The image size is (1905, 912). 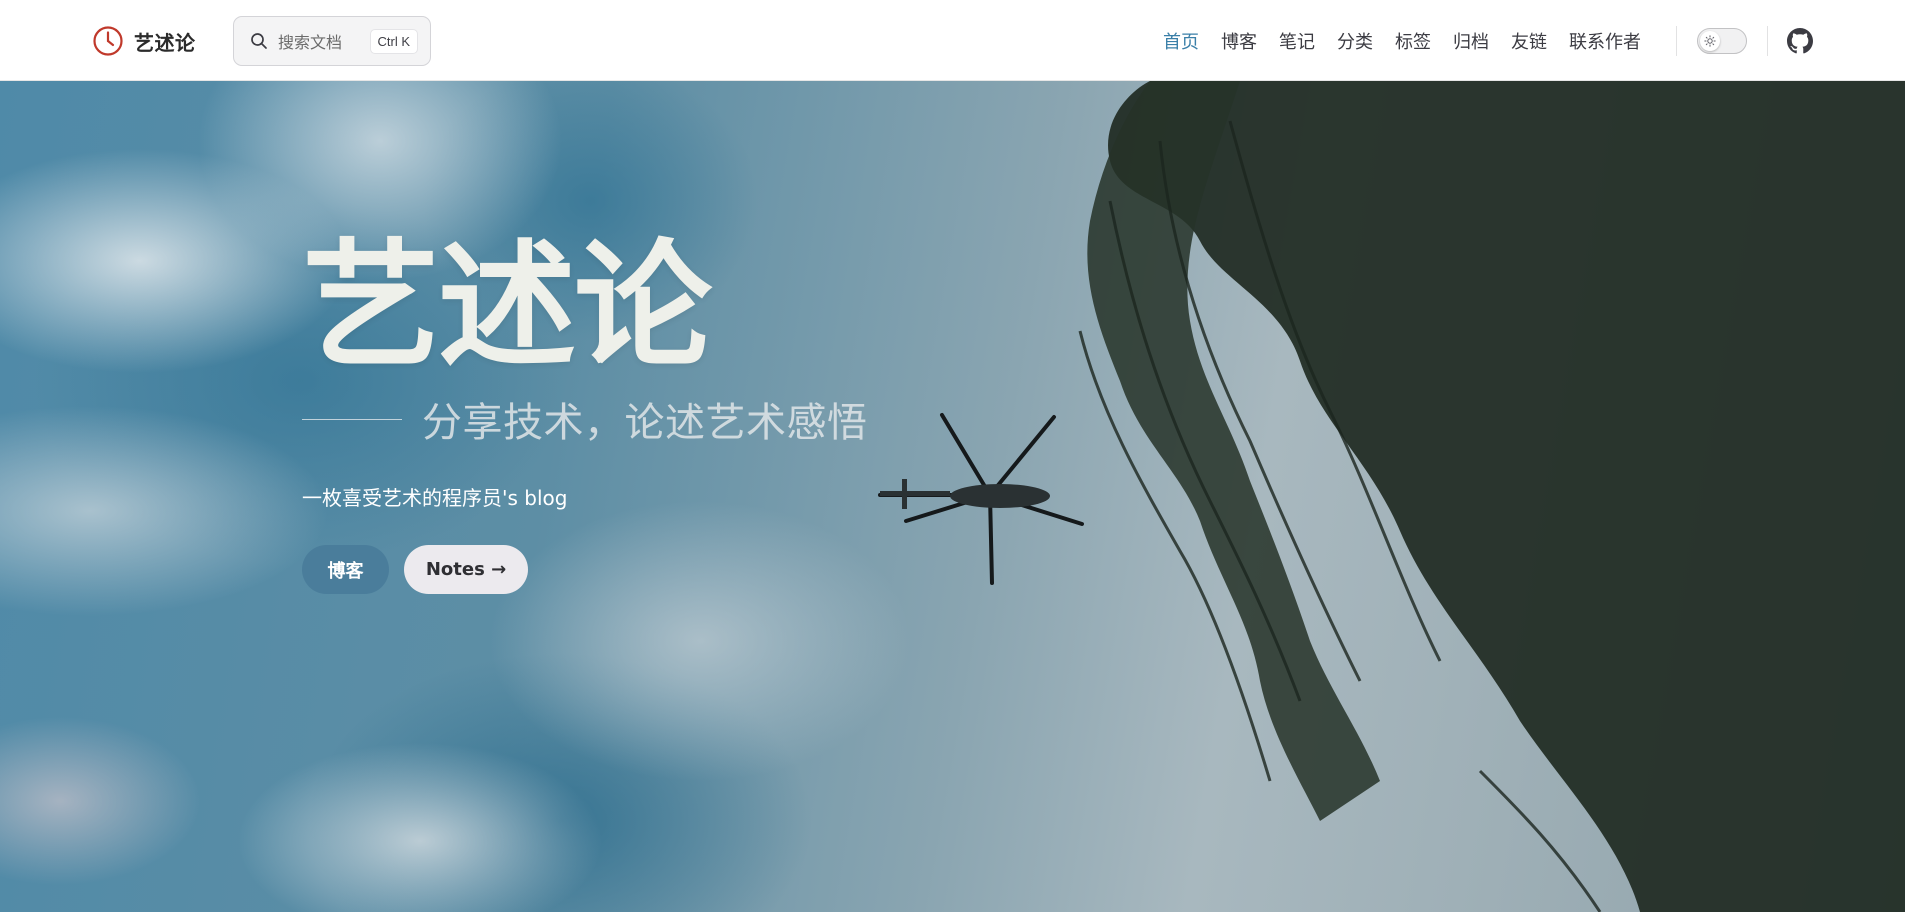 I want to click on nav-link-notes: 笔记, so click(x=1297, y=41).